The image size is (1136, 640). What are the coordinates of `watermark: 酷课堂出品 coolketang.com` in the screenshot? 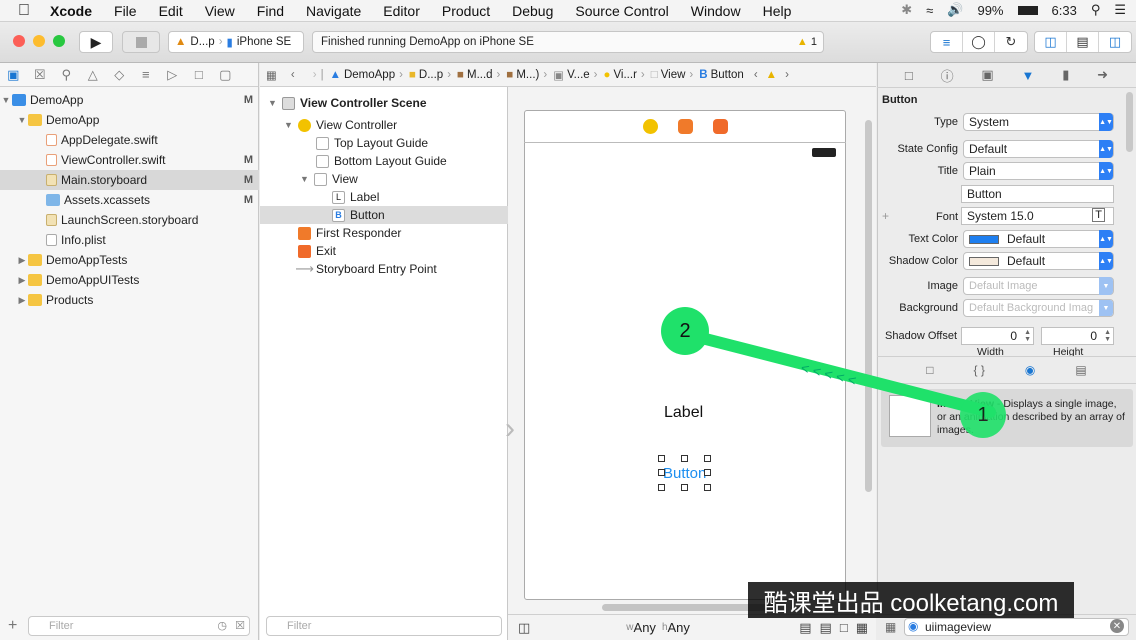 It's located at (911, 600).